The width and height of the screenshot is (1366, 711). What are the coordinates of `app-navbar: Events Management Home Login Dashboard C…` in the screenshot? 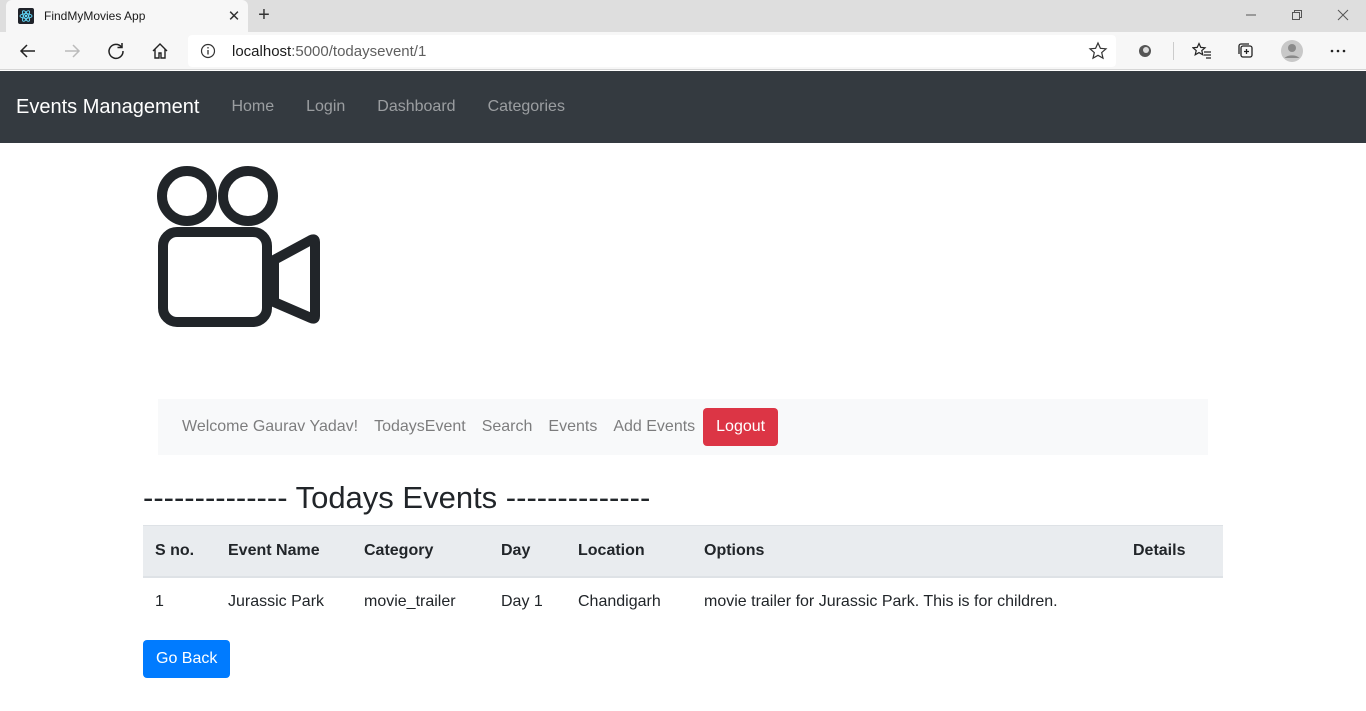 It's located at (683, 107).